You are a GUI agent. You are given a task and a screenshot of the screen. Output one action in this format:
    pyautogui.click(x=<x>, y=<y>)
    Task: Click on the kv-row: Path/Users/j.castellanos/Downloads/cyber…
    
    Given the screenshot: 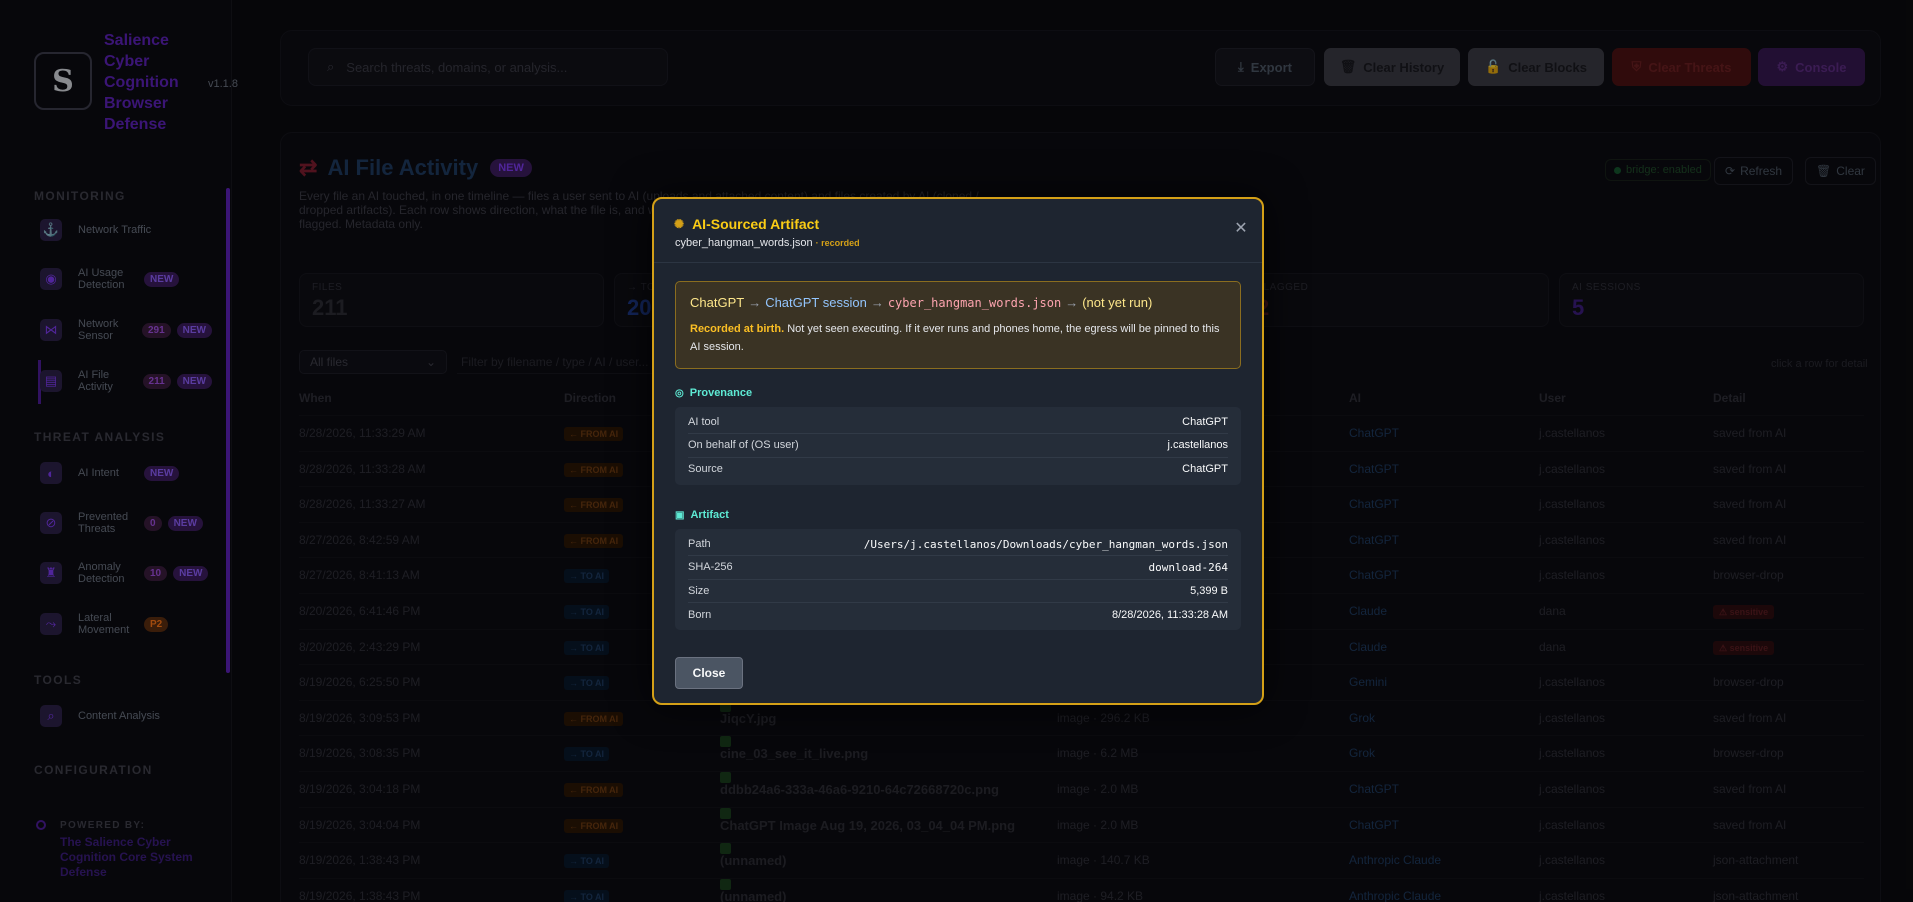 What is the action you would take?
    pyautogui.click(x=958, y=545)
    